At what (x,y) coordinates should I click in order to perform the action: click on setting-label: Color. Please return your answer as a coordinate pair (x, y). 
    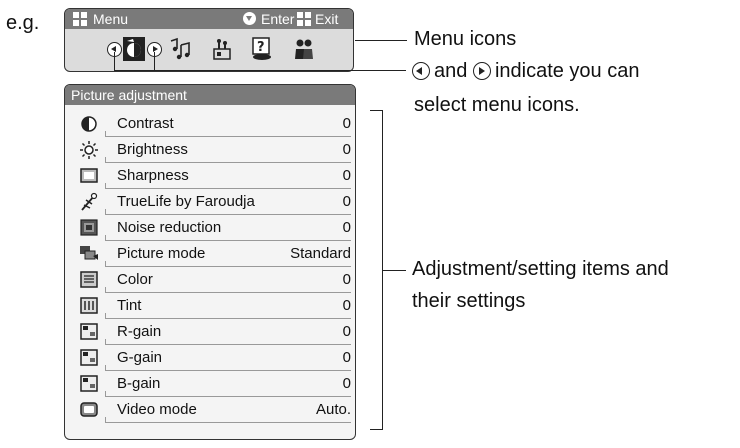
    Looking at the image, I should click on (135, 279).